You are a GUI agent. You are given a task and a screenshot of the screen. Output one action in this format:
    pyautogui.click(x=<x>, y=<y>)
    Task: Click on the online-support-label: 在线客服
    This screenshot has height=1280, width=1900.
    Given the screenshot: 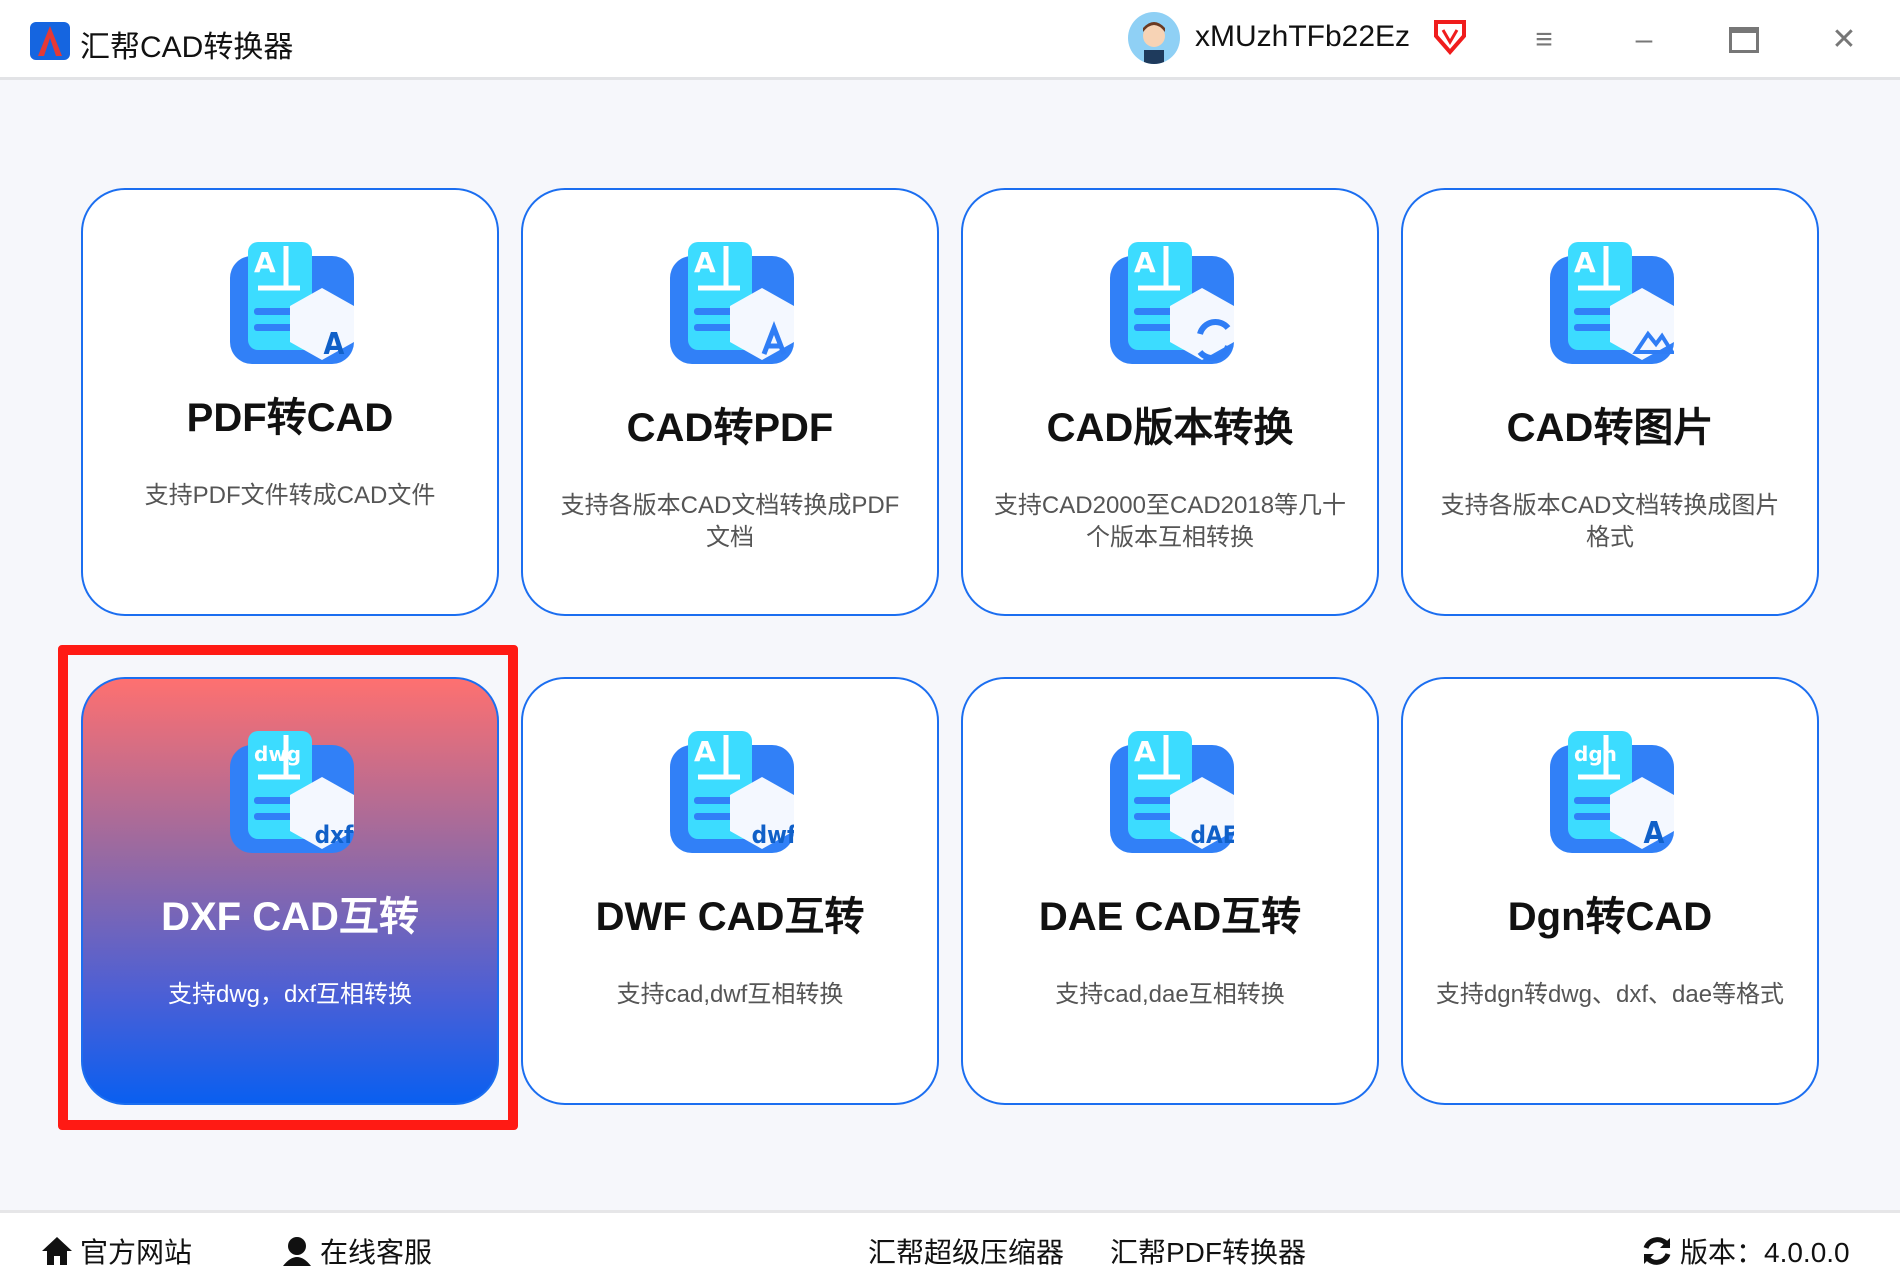 What is the action you would take?
    pyautogui.click(x=376, y=1252)
    